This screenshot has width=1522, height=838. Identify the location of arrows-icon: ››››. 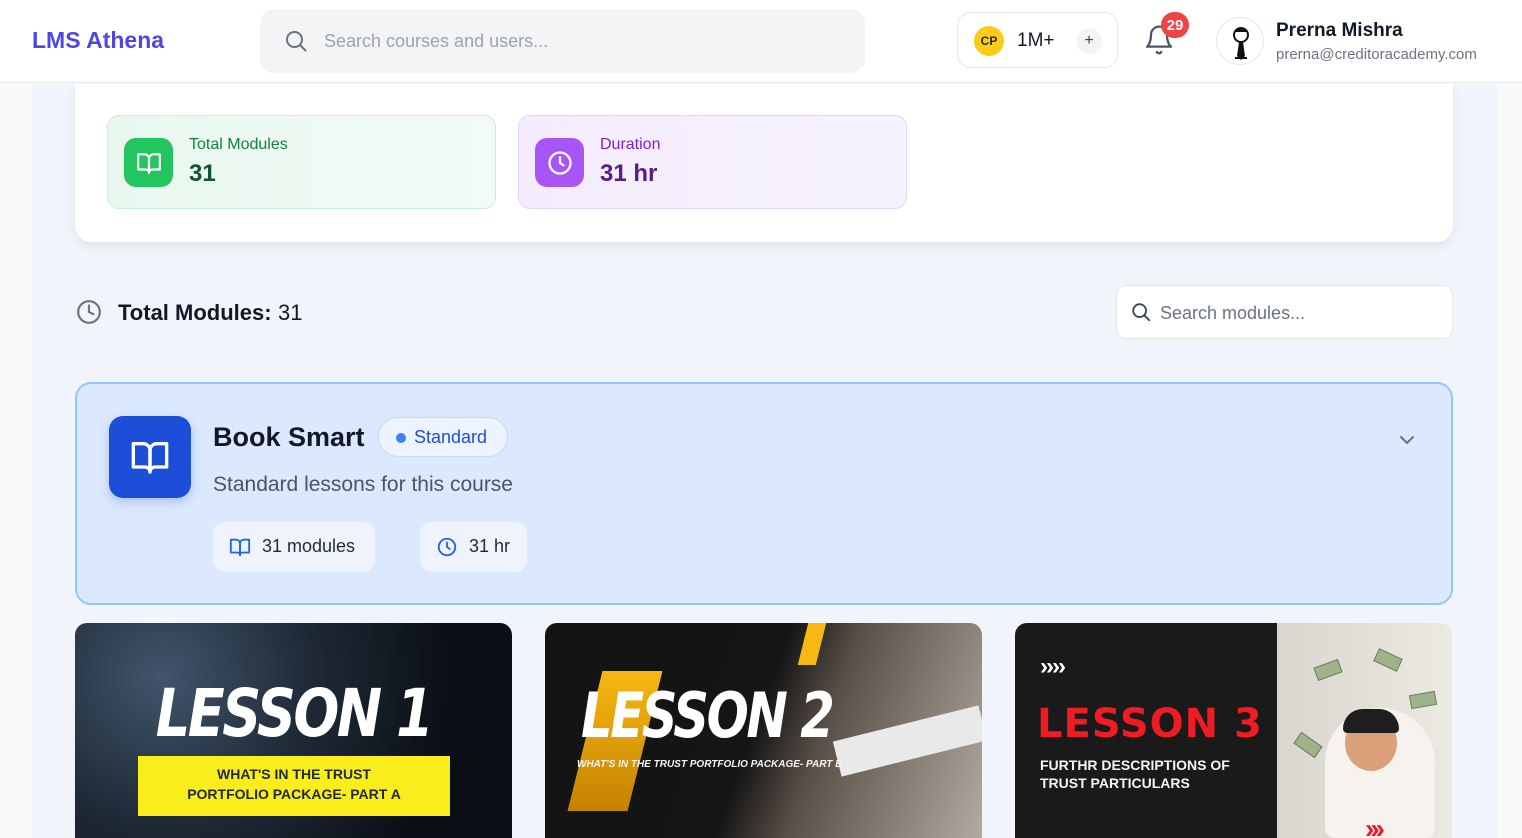
(1053, 666).